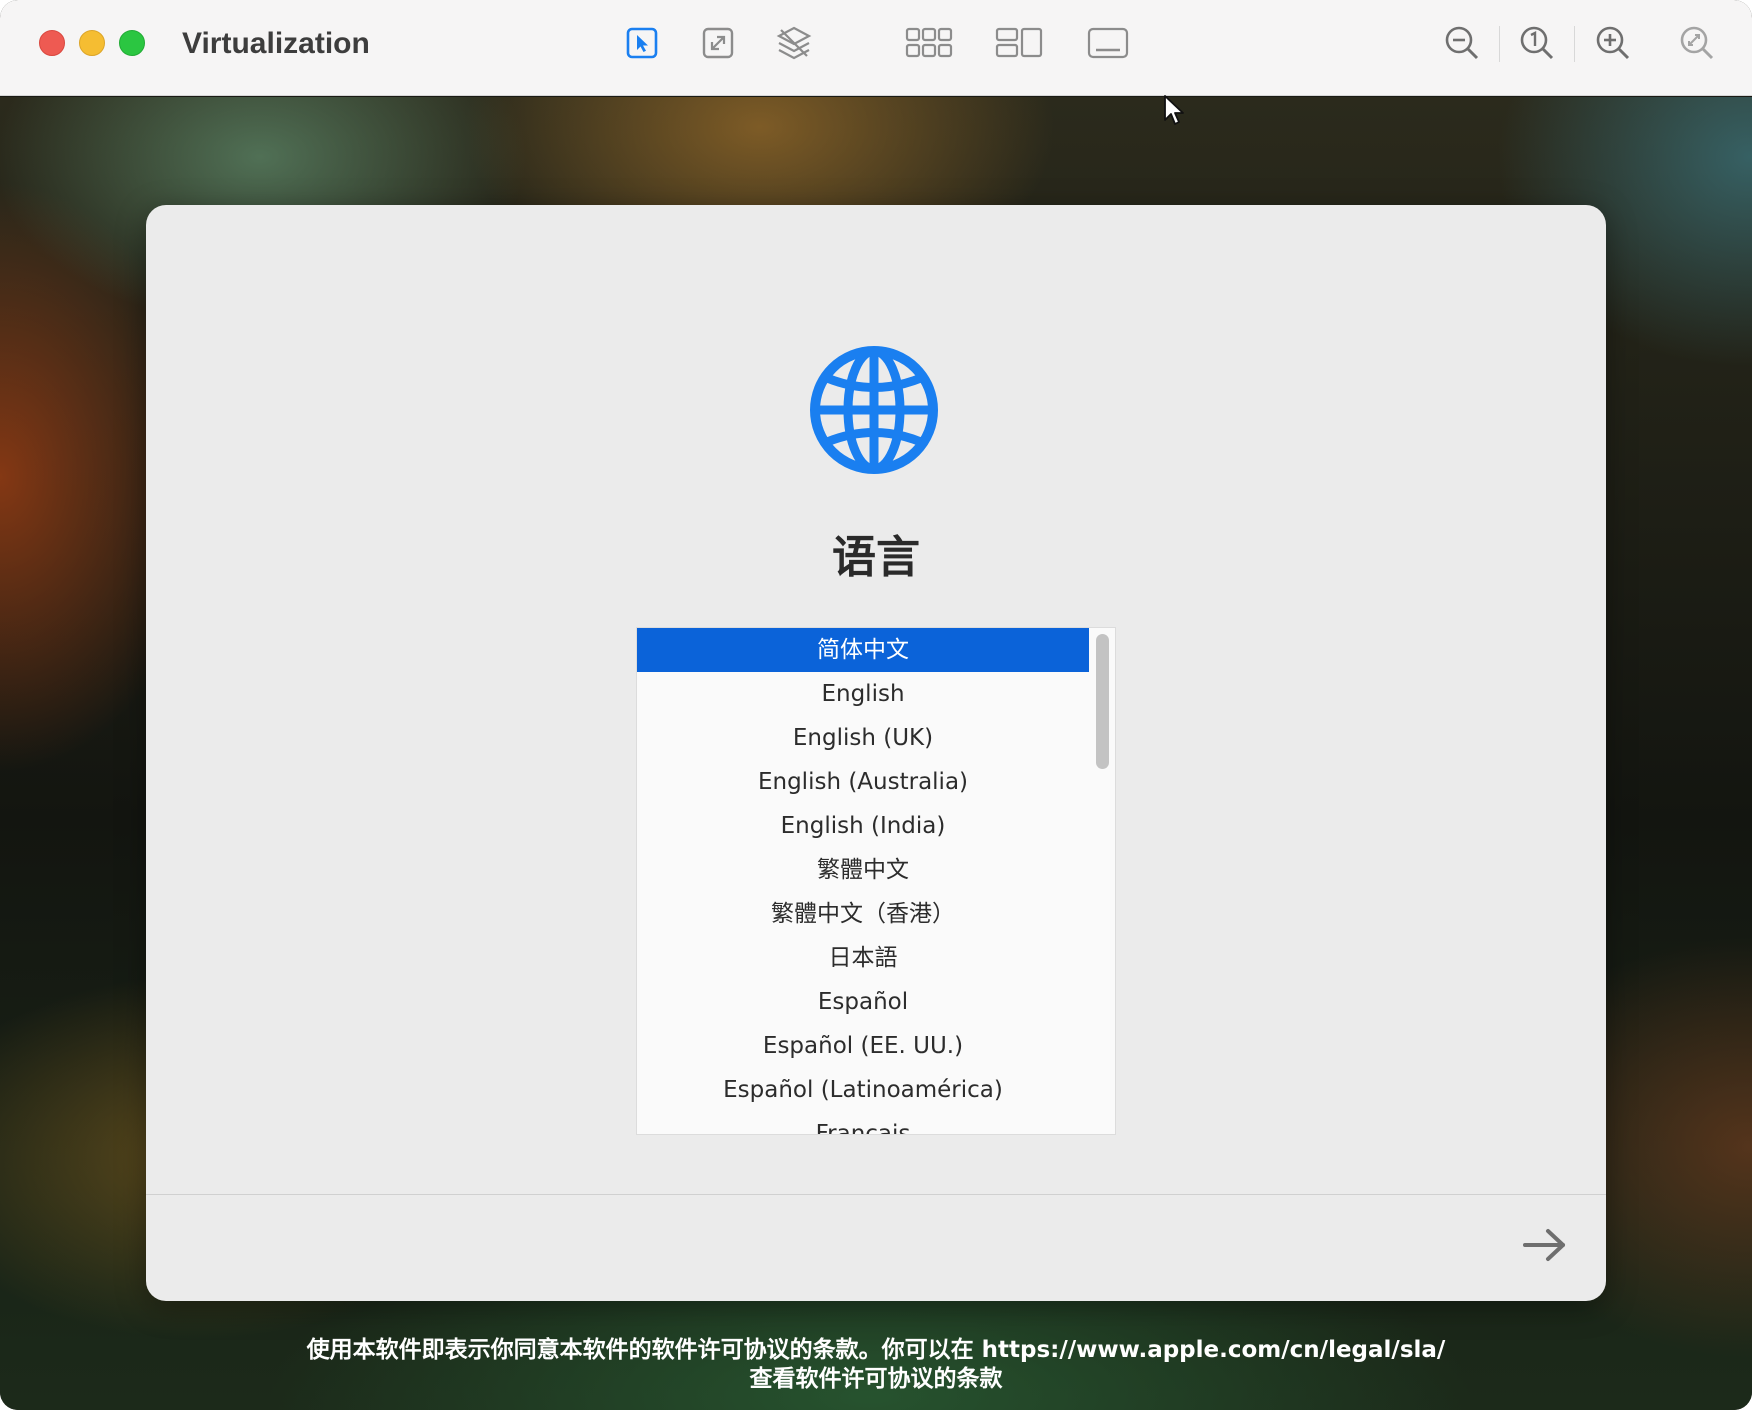  Describe the element at coordinates (863, 694) in the screenshot. I see `language-option: English` at that location.